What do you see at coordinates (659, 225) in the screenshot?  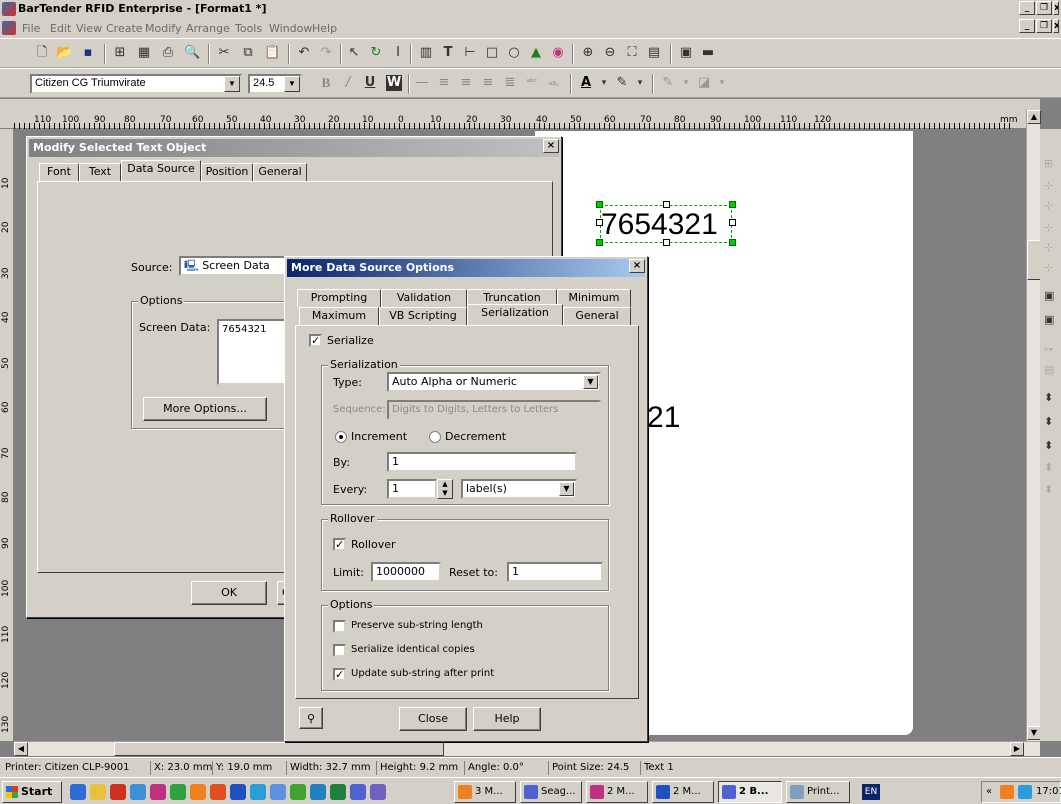 I see `selected-text-object: 7654321` at bounding box center [659, 225].